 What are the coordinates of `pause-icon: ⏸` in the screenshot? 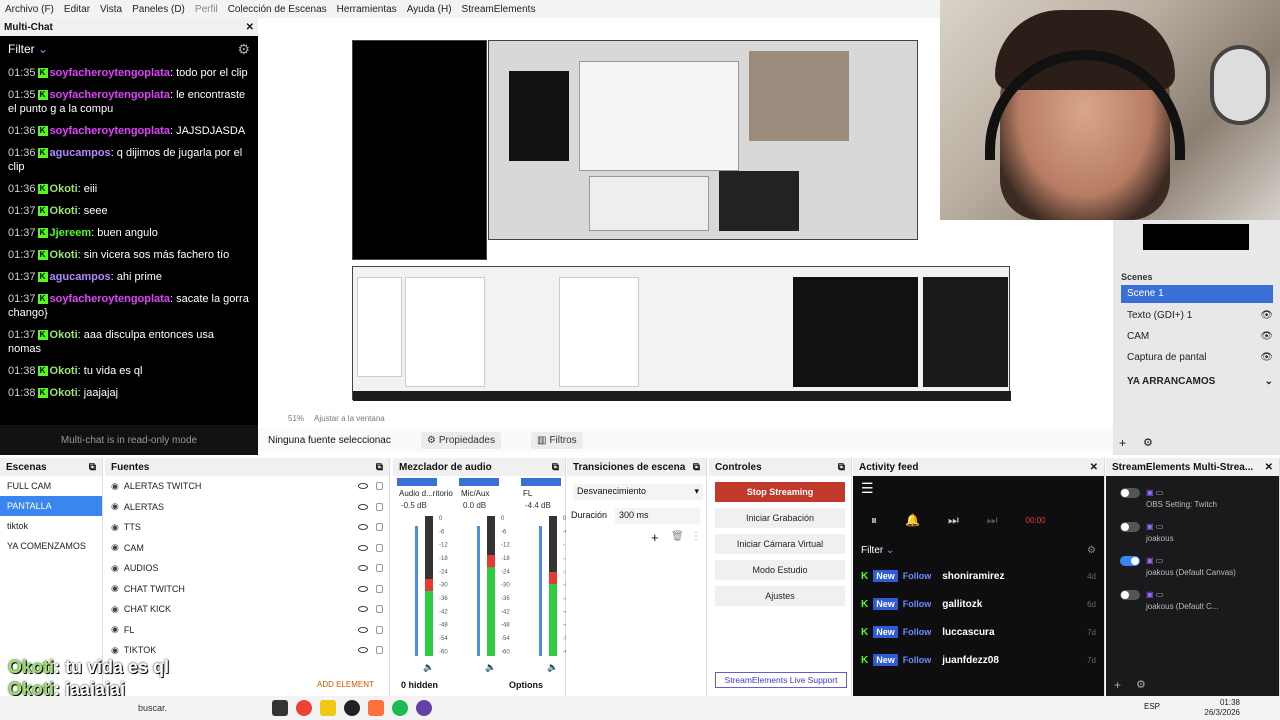 It's located at (874, 520).